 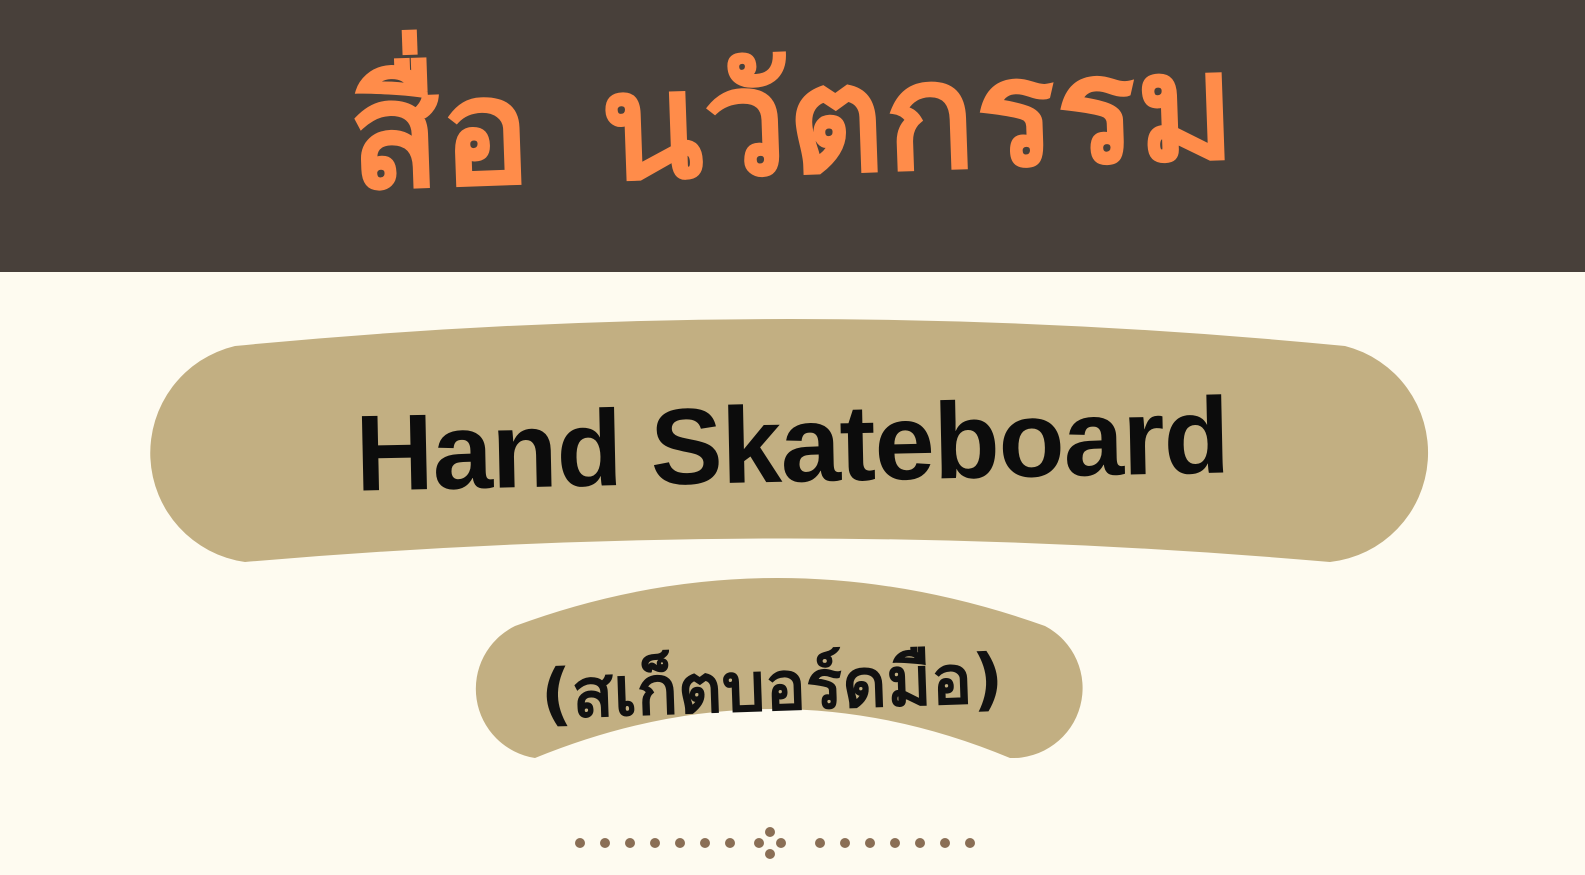 I want to click on decorative-dots-divider, so click(x=775, y=843).